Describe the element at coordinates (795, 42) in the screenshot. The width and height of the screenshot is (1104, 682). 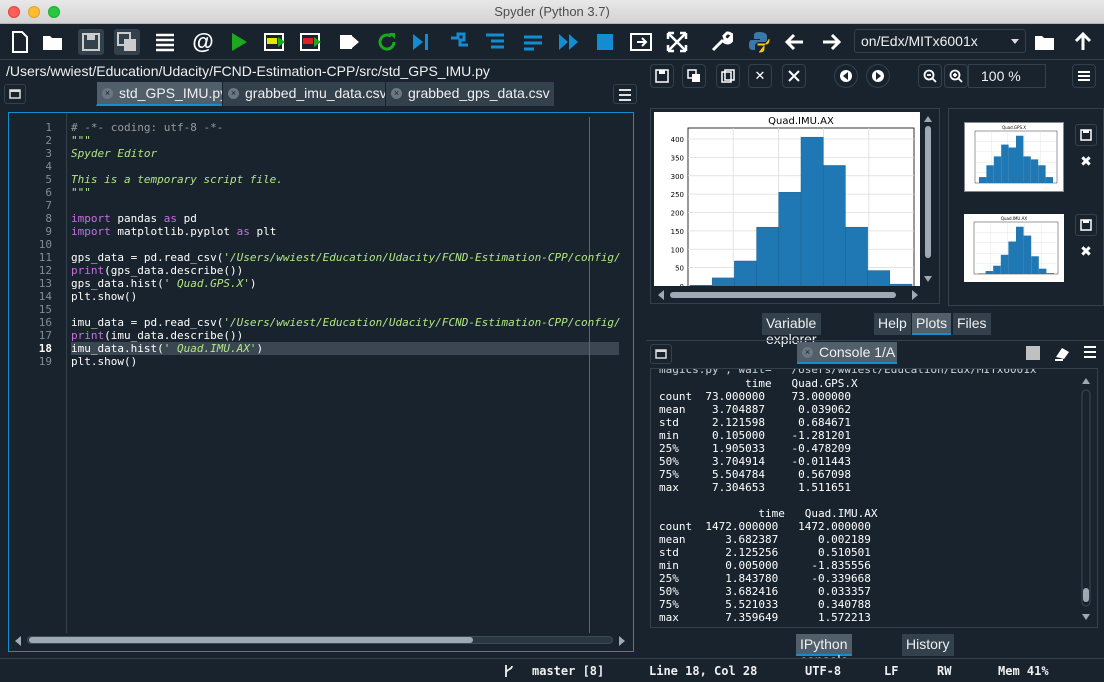
I see `back-arrow-icon` at that location.